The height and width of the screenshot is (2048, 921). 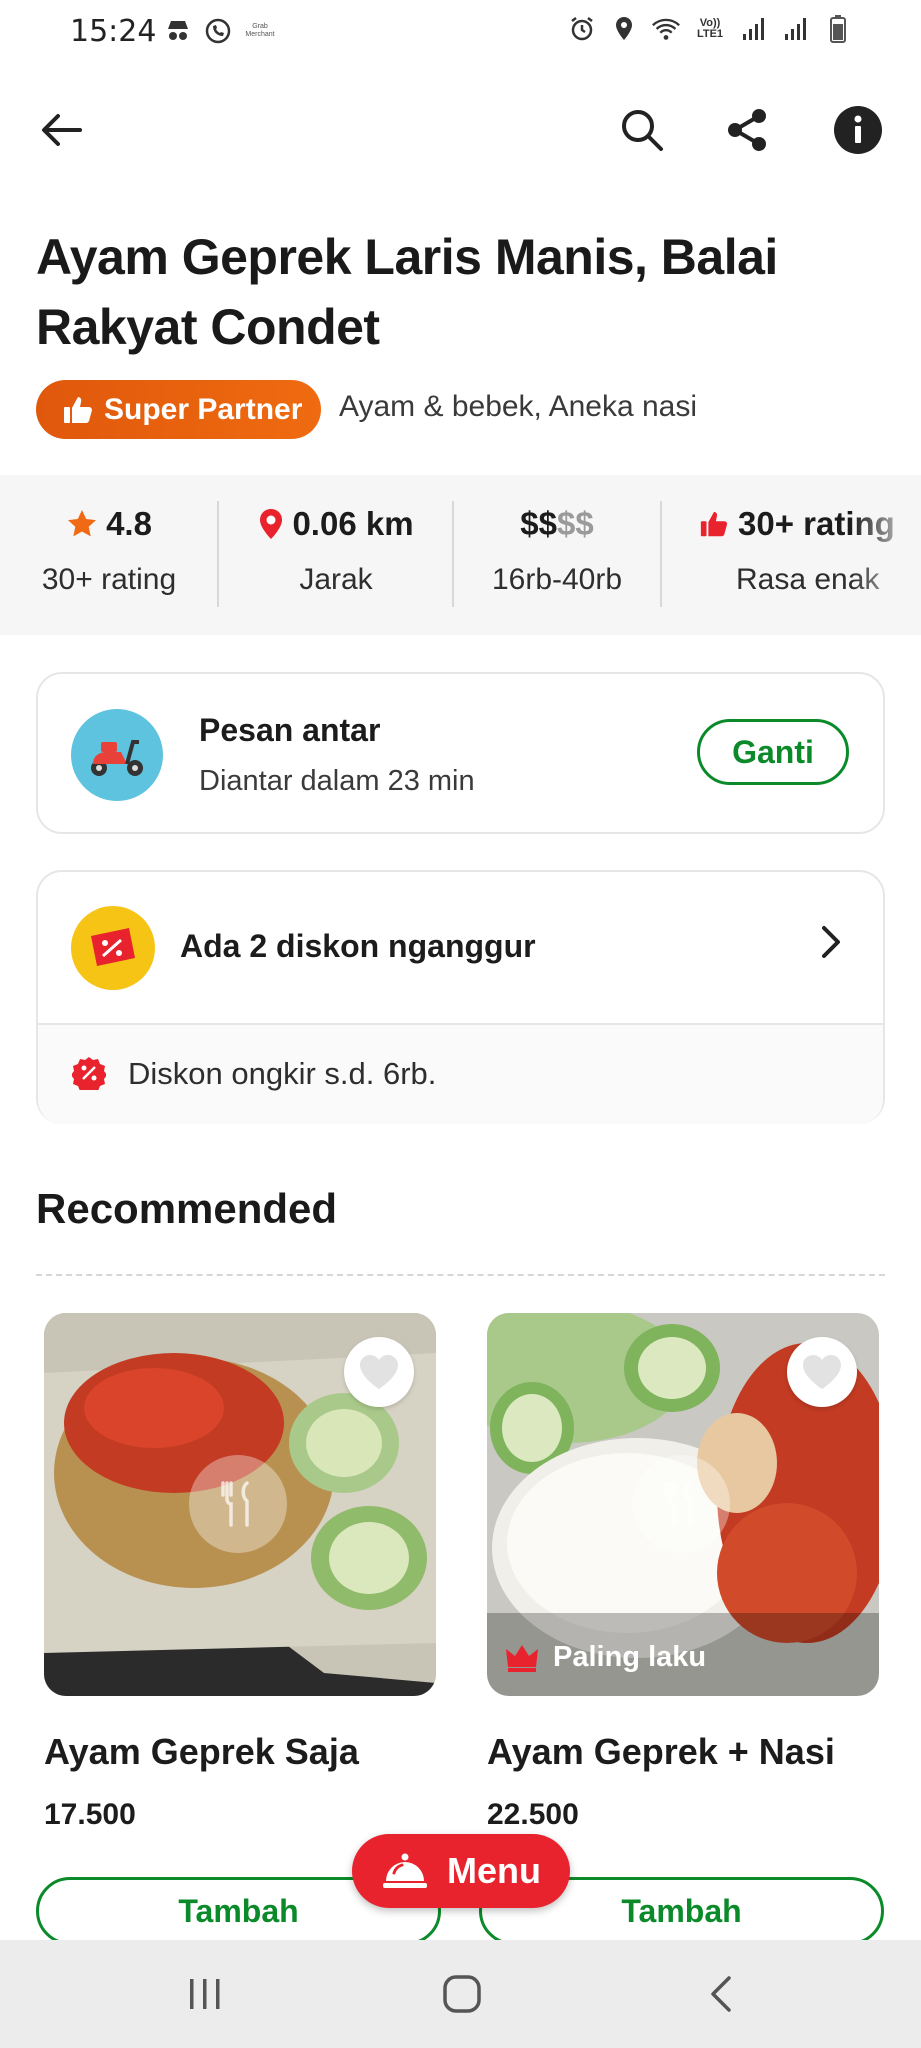 I want to click on change-delivery-button: Ganti, so click(x=773, y=752).